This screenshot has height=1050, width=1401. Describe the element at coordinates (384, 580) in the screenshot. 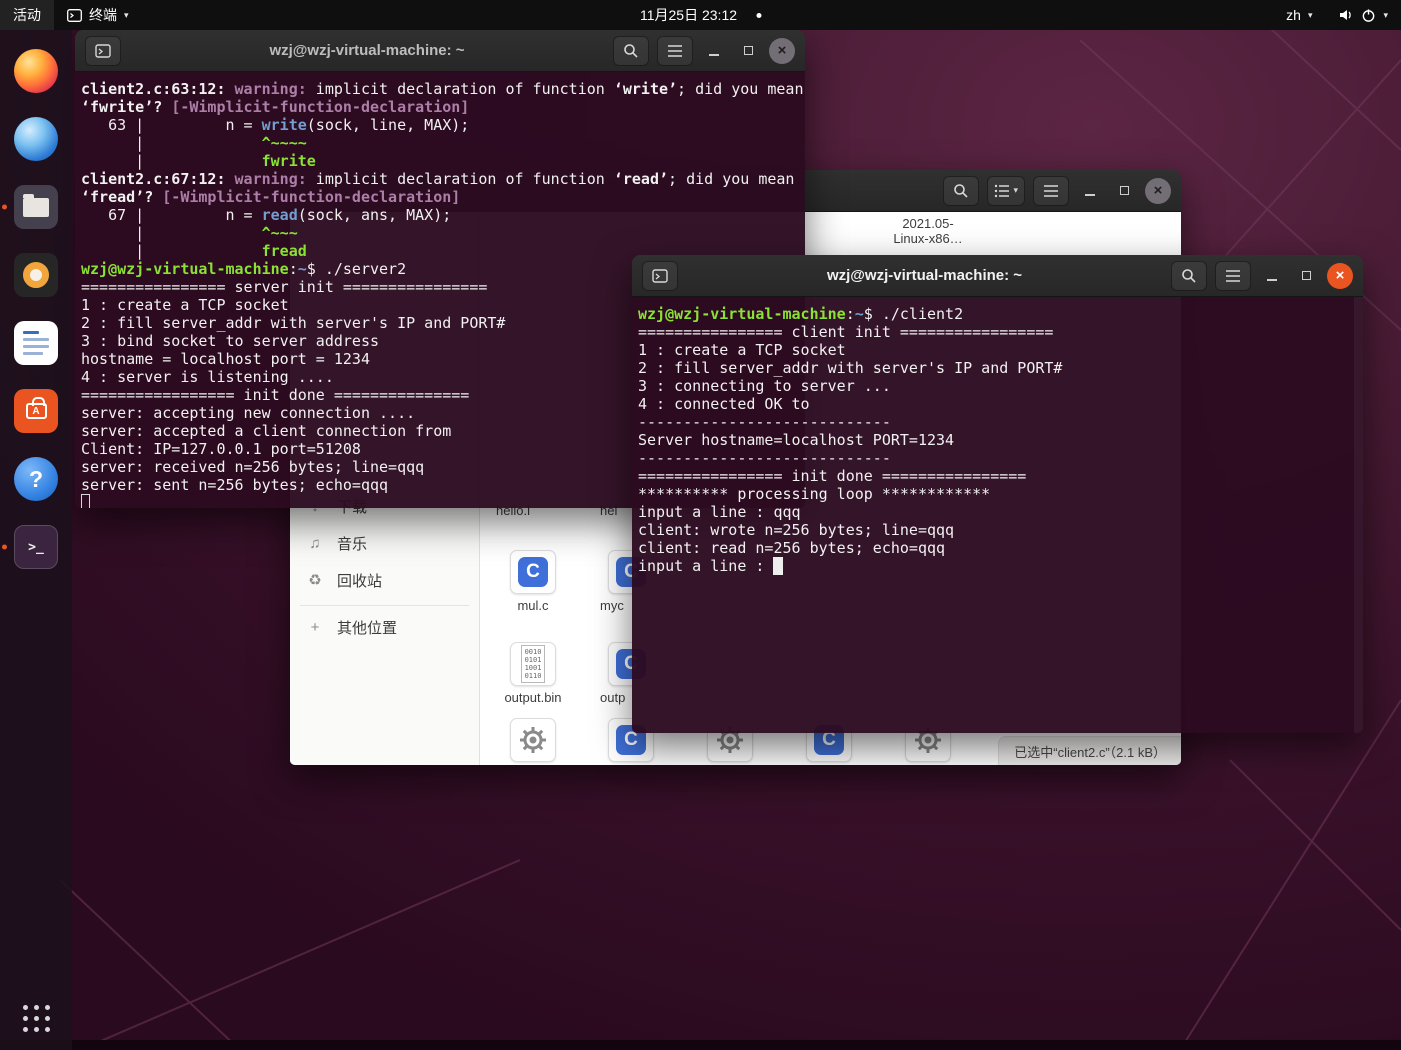

I see `sidebar-item-trash: ♻ 回收站` at that location.